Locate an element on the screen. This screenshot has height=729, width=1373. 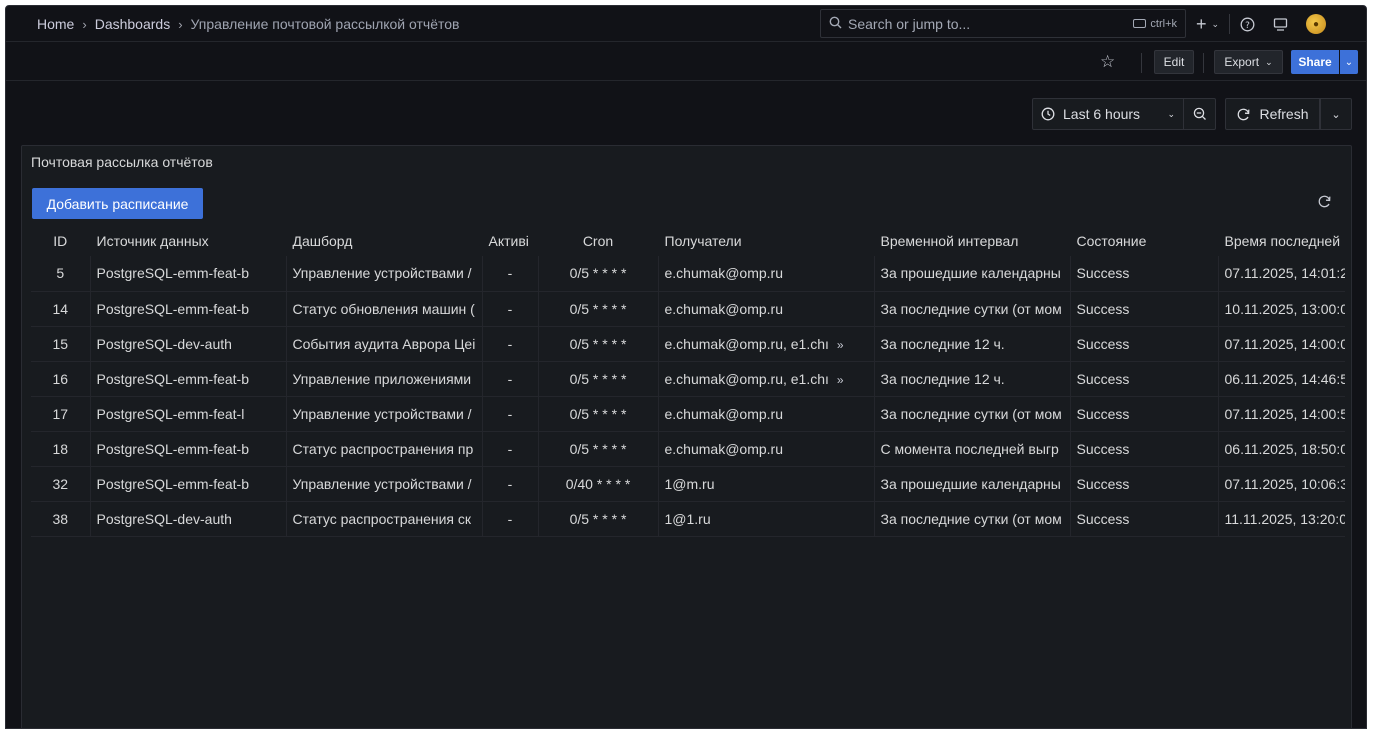
plus-icon: + is located at coordinates (1201, 23).